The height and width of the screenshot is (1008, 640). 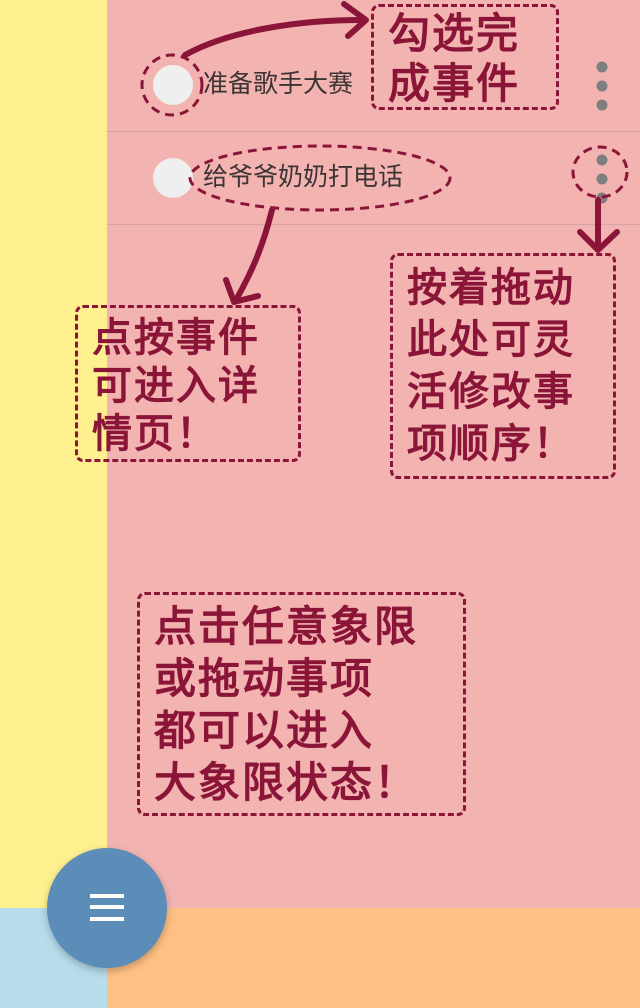 What do you see at coordinates (301, 704) in the screenshot?
I see `annotation-enter-big-quadrant: 点击任意象限 或拖动事项 都可以进入 大象限状态！` at bounding box center [301, 704].